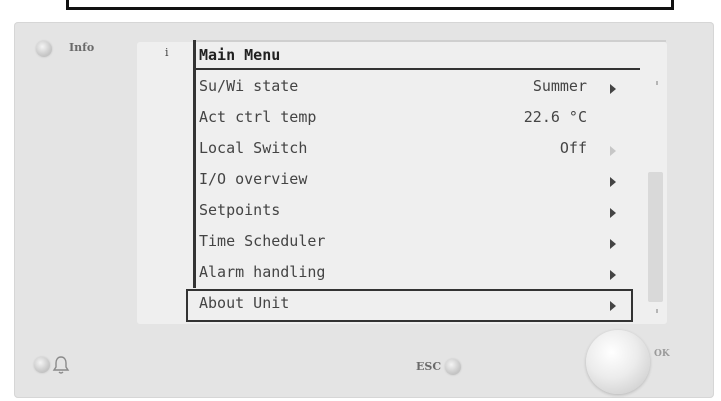 The image size is (721, 401). I want to click on title-underline, so click(416, 69).